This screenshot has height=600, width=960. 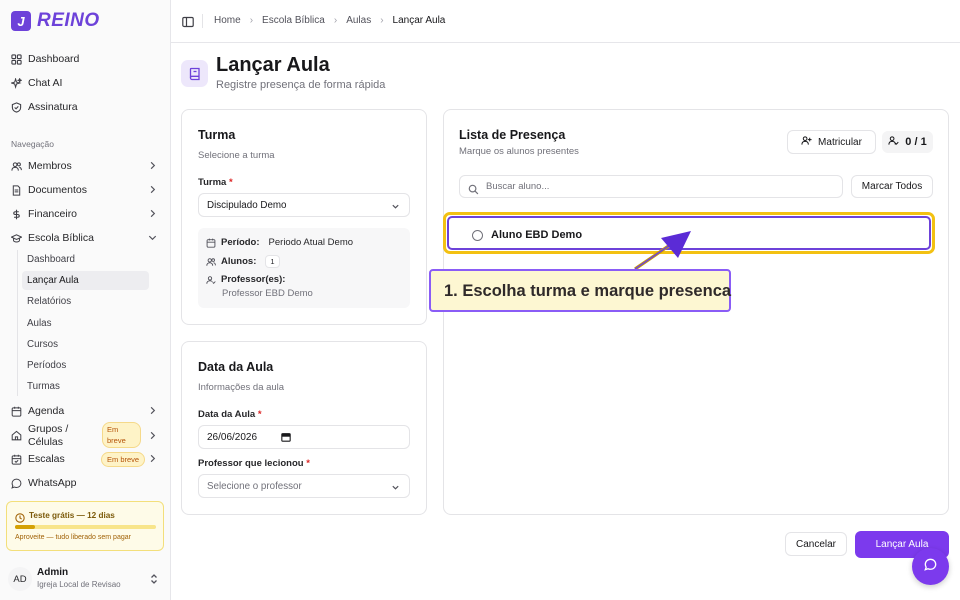 I want to click on date-field-label-text: Data da Aula, so click(x=227, y=414).